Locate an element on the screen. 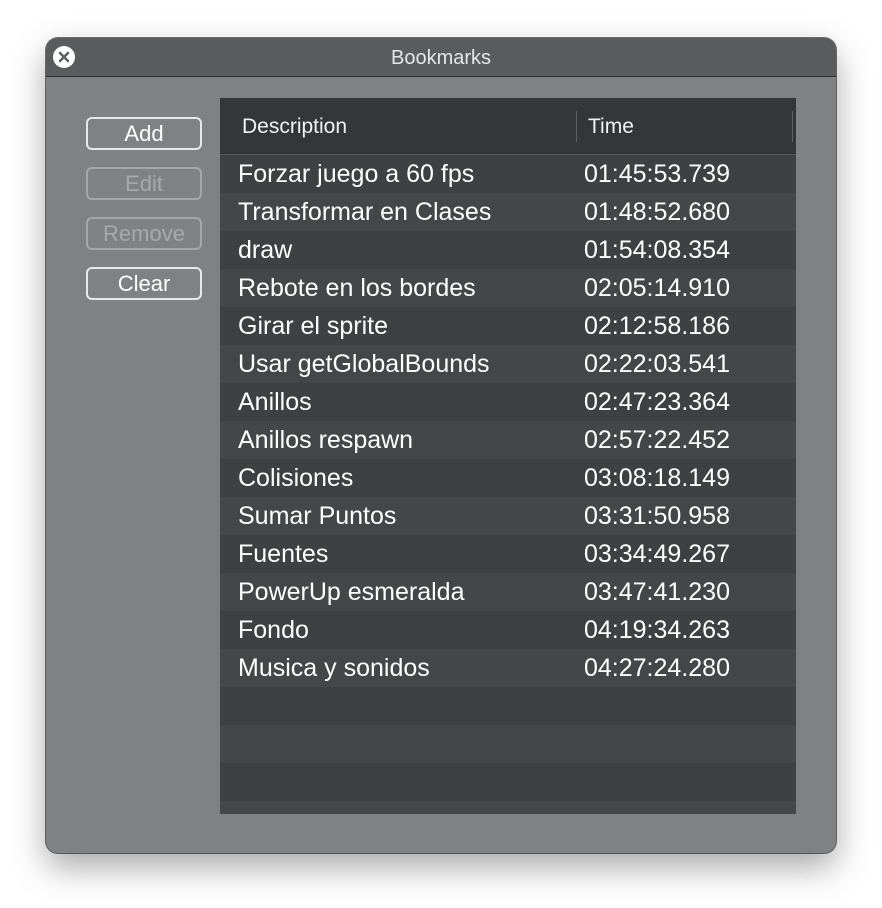 This screenshot has width=882, height=908. clear-button: Clear is located at coordinates (144, 283).